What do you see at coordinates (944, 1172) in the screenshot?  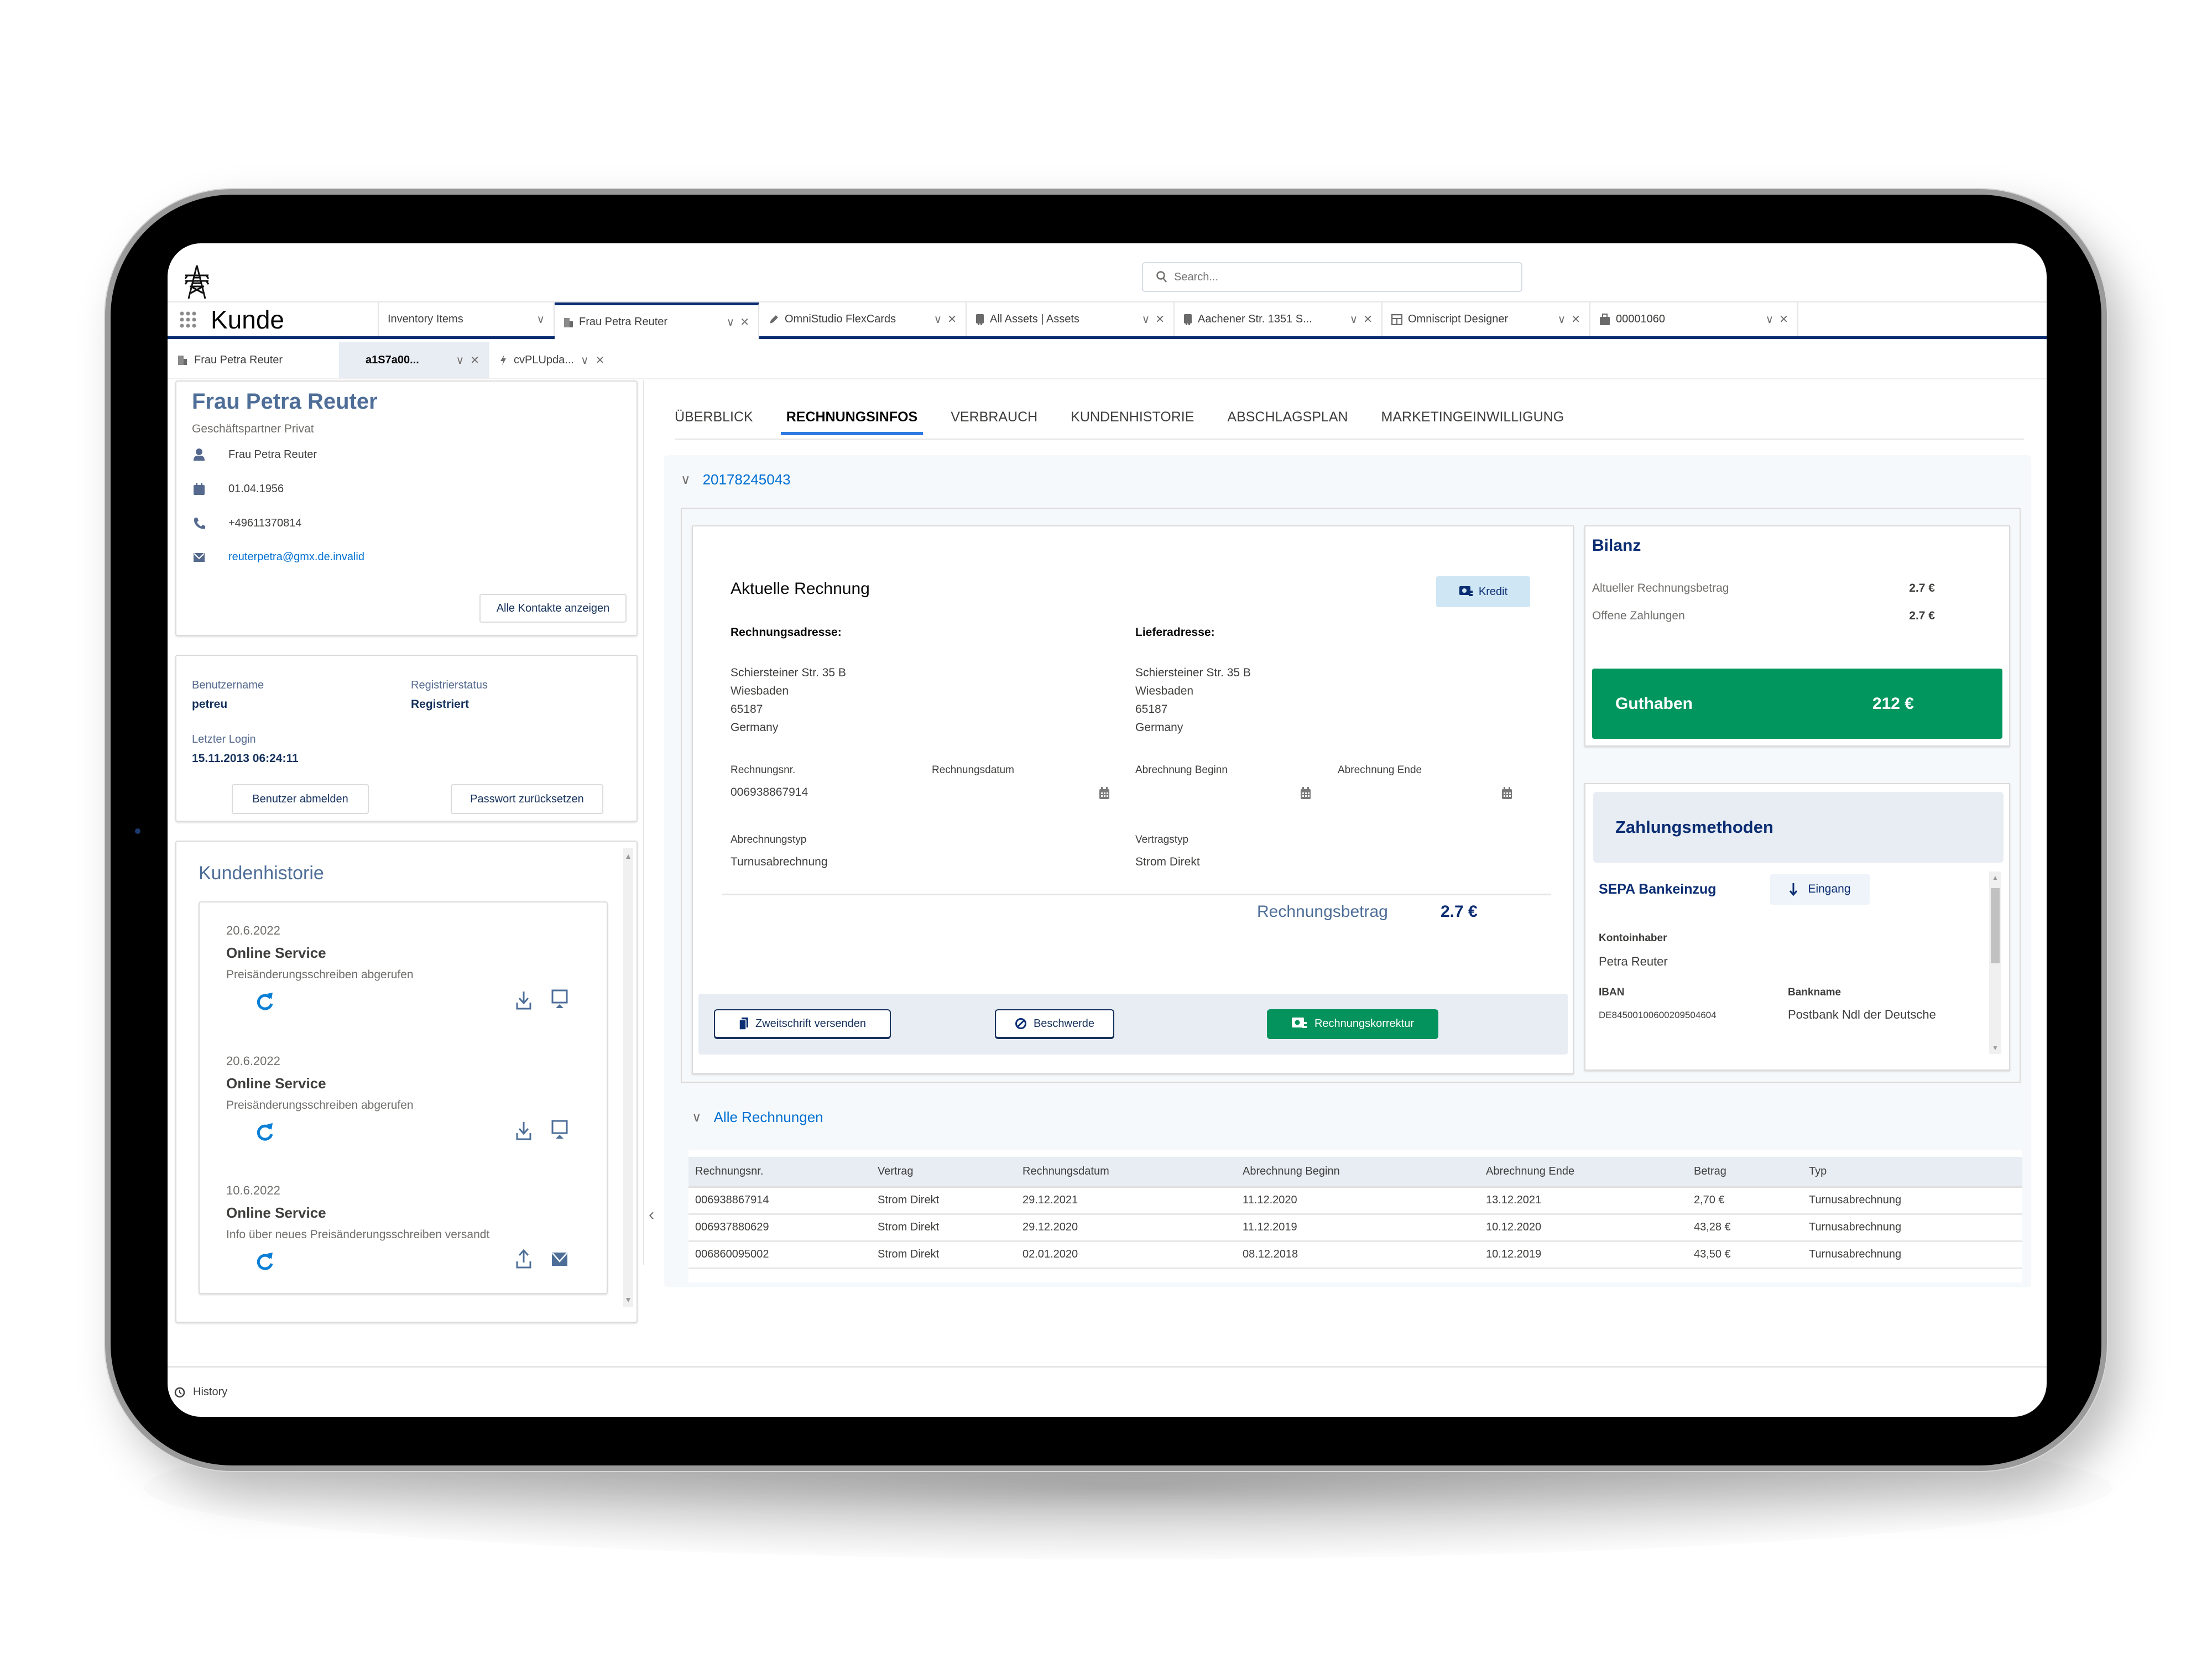 I see `column-header: Vertrag` at bounding box center [944, 1172].